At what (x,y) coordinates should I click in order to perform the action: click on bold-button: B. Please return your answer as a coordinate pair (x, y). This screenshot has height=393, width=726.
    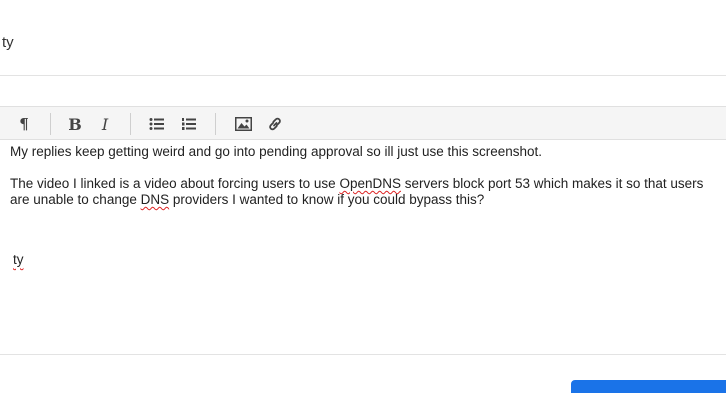
    Looking at the image, I should click on (75, 124).